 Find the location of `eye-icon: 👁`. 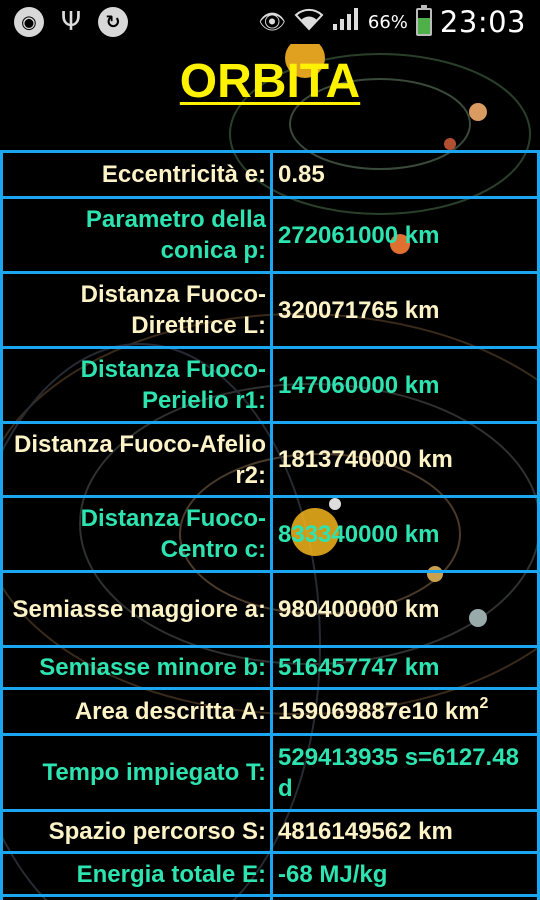

eye-icon: 👁 is located at coordinates (271, 22).